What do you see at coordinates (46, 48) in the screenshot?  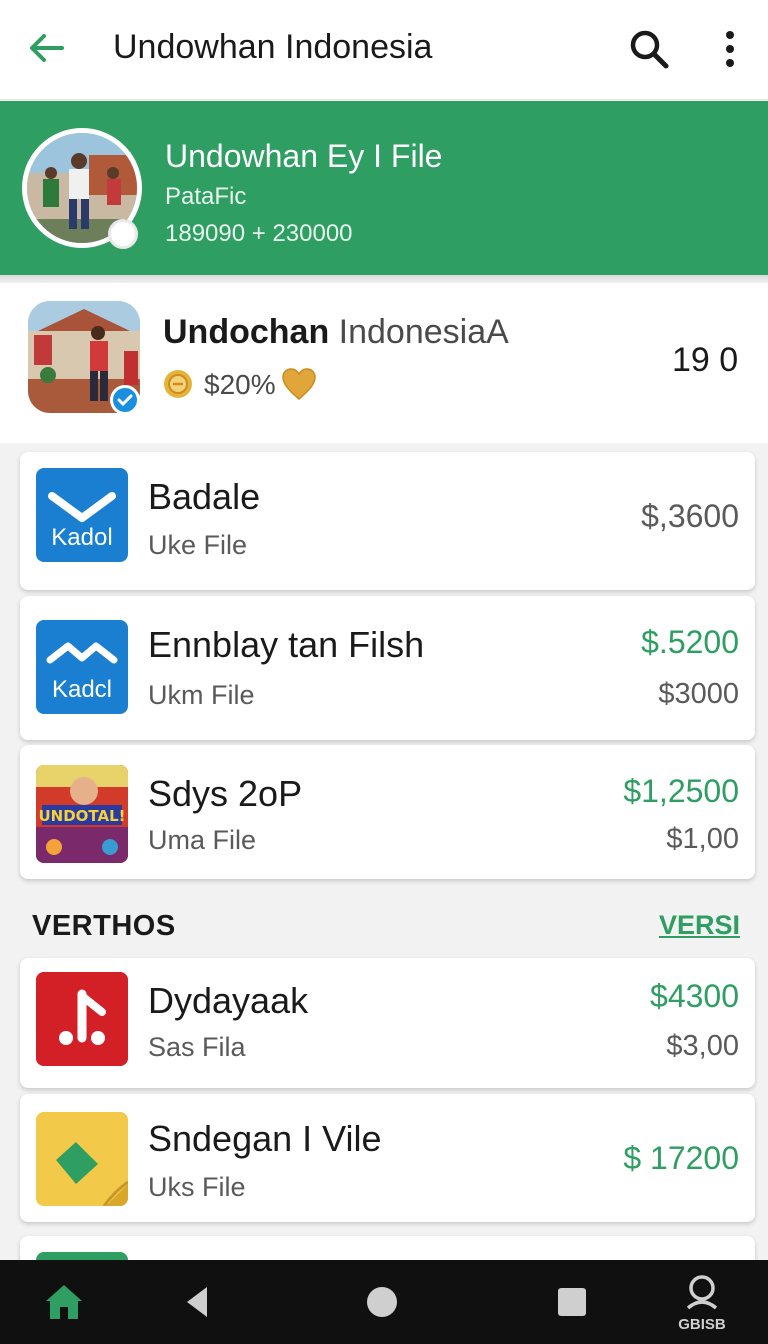 I see `arrow-back-icon` at bounding box center [46, 48].